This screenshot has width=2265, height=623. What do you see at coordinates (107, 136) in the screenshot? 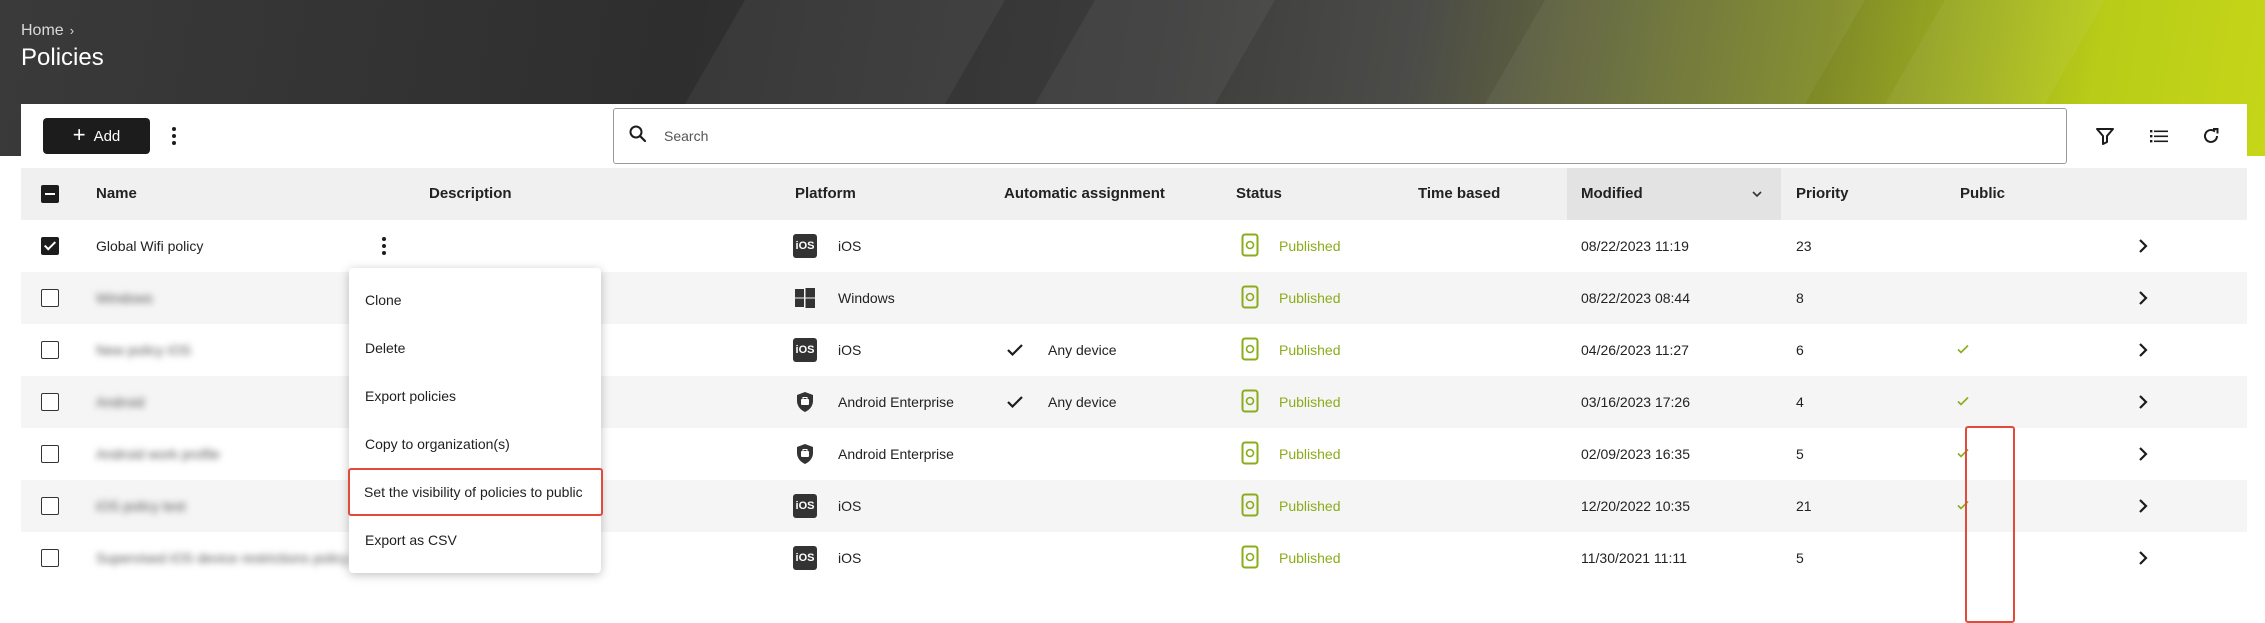
I see `add-button-label: Add` at bounding box center [107, 136].